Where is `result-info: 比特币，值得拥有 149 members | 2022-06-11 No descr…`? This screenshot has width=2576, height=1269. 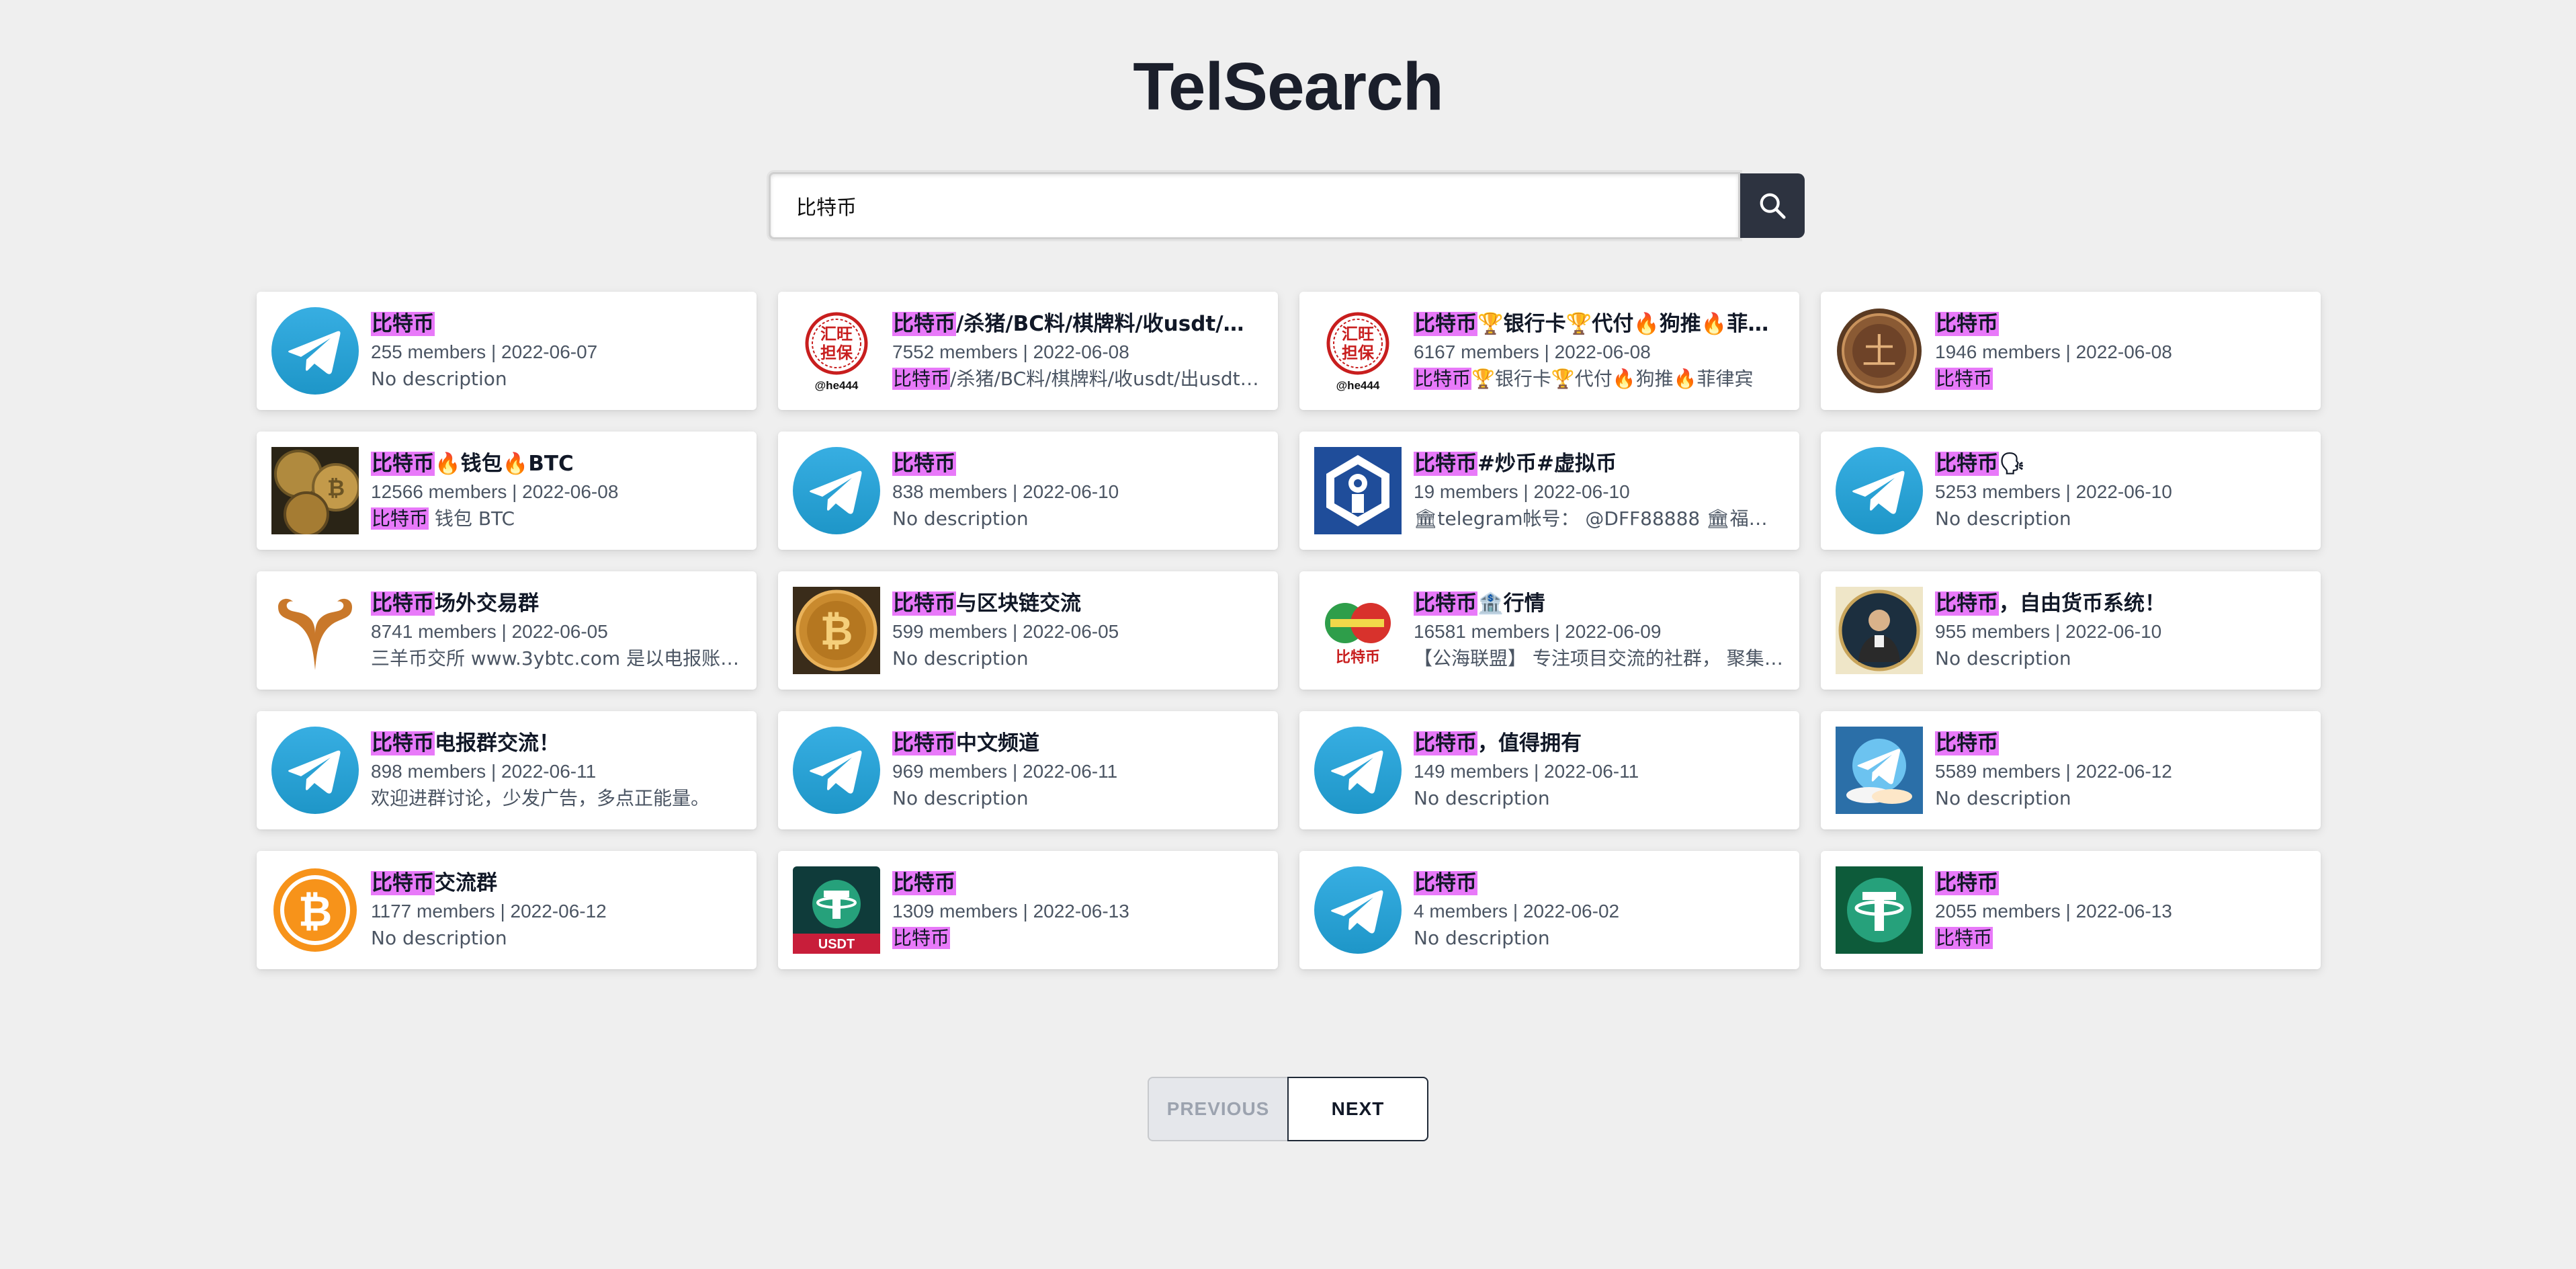
result-info: 比特币，值得拥有 149 members | 2022-06-11 No descr… is located at coordinates (1599, 770).